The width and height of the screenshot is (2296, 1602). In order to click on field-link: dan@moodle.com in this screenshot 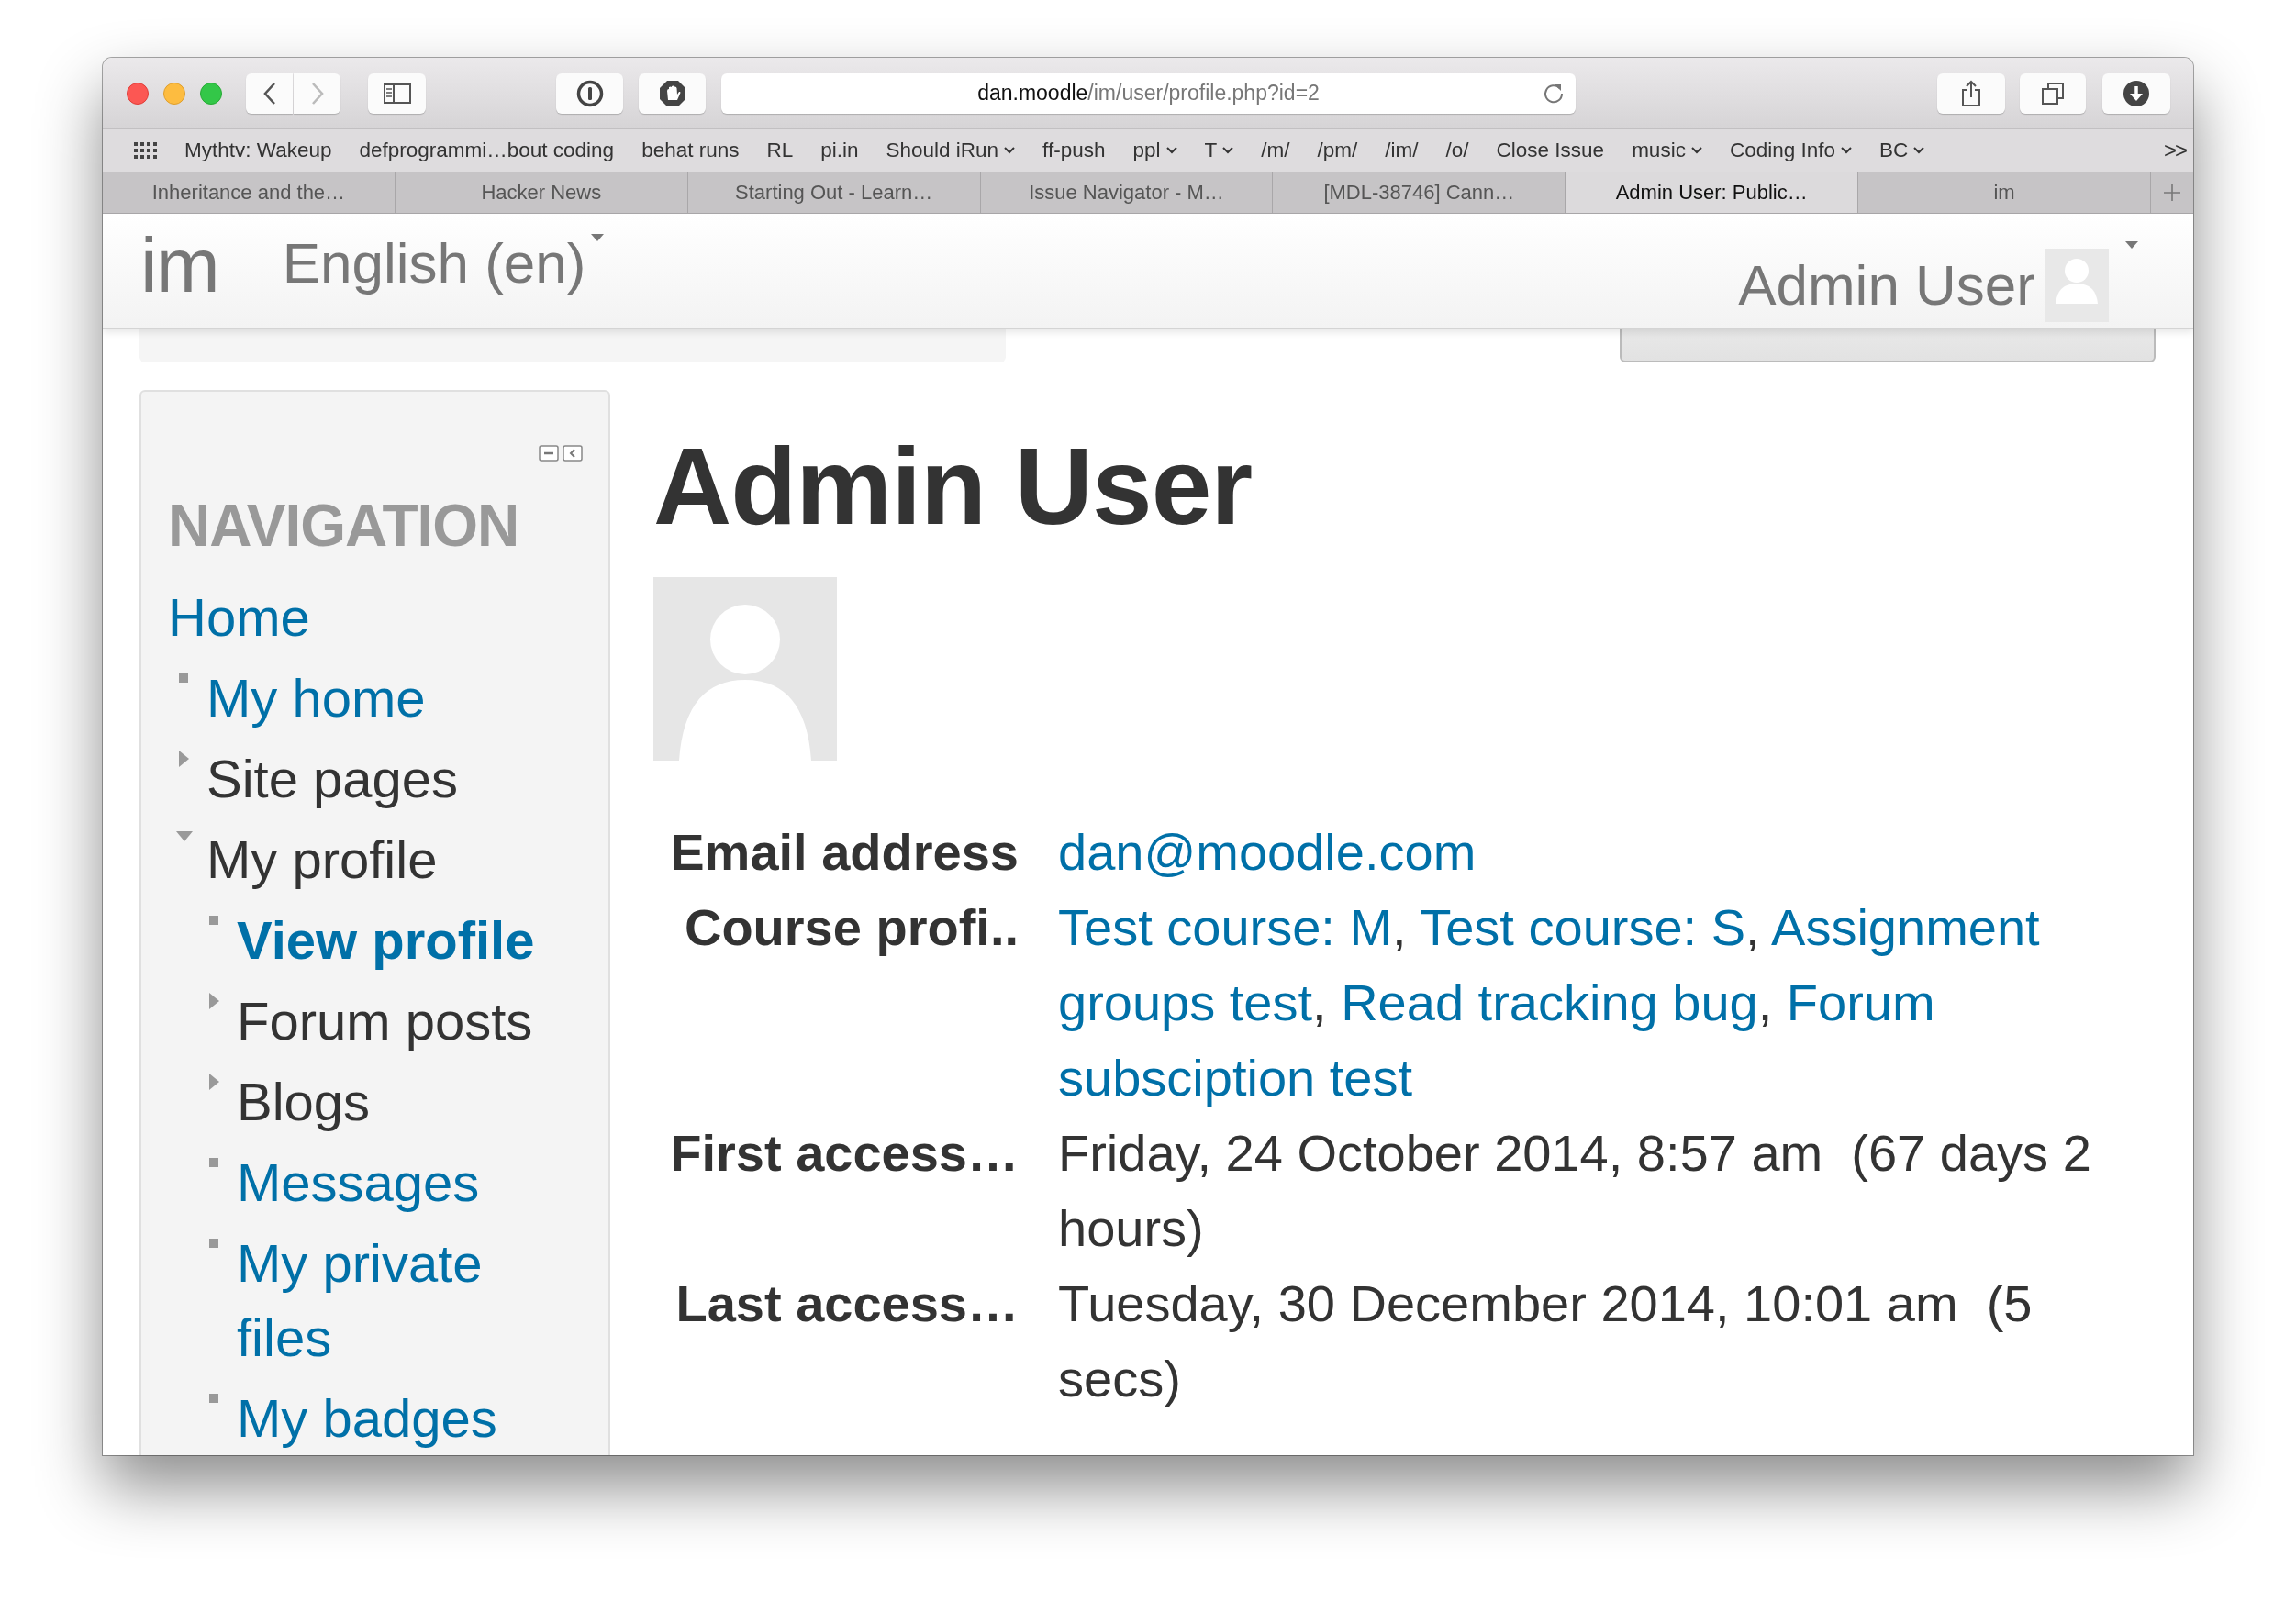, I will do `click(1602, 852)`.